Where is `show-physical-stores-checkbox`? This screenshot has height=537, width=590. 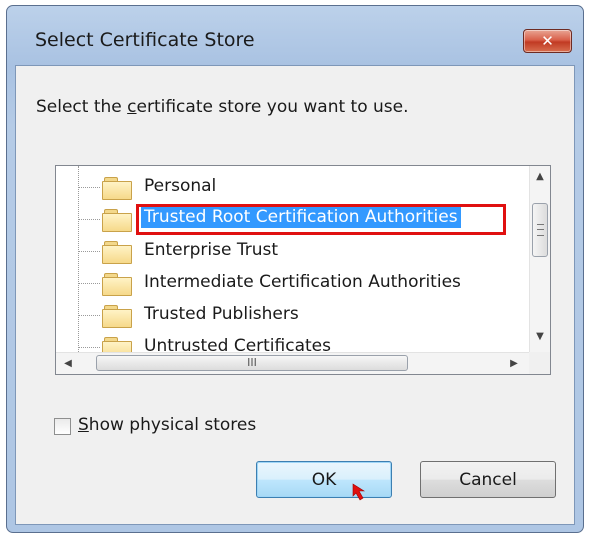
show-physical-stores-checkbox is located at coordinates (62, 426).